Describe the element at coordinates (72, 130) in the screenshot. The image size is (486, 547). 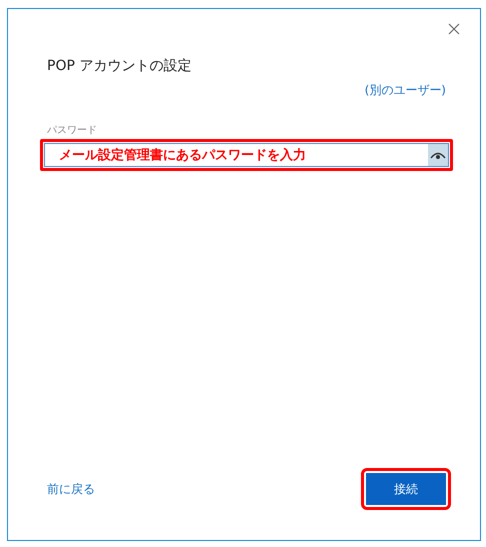
I see `field-label: パスワード` at that location.